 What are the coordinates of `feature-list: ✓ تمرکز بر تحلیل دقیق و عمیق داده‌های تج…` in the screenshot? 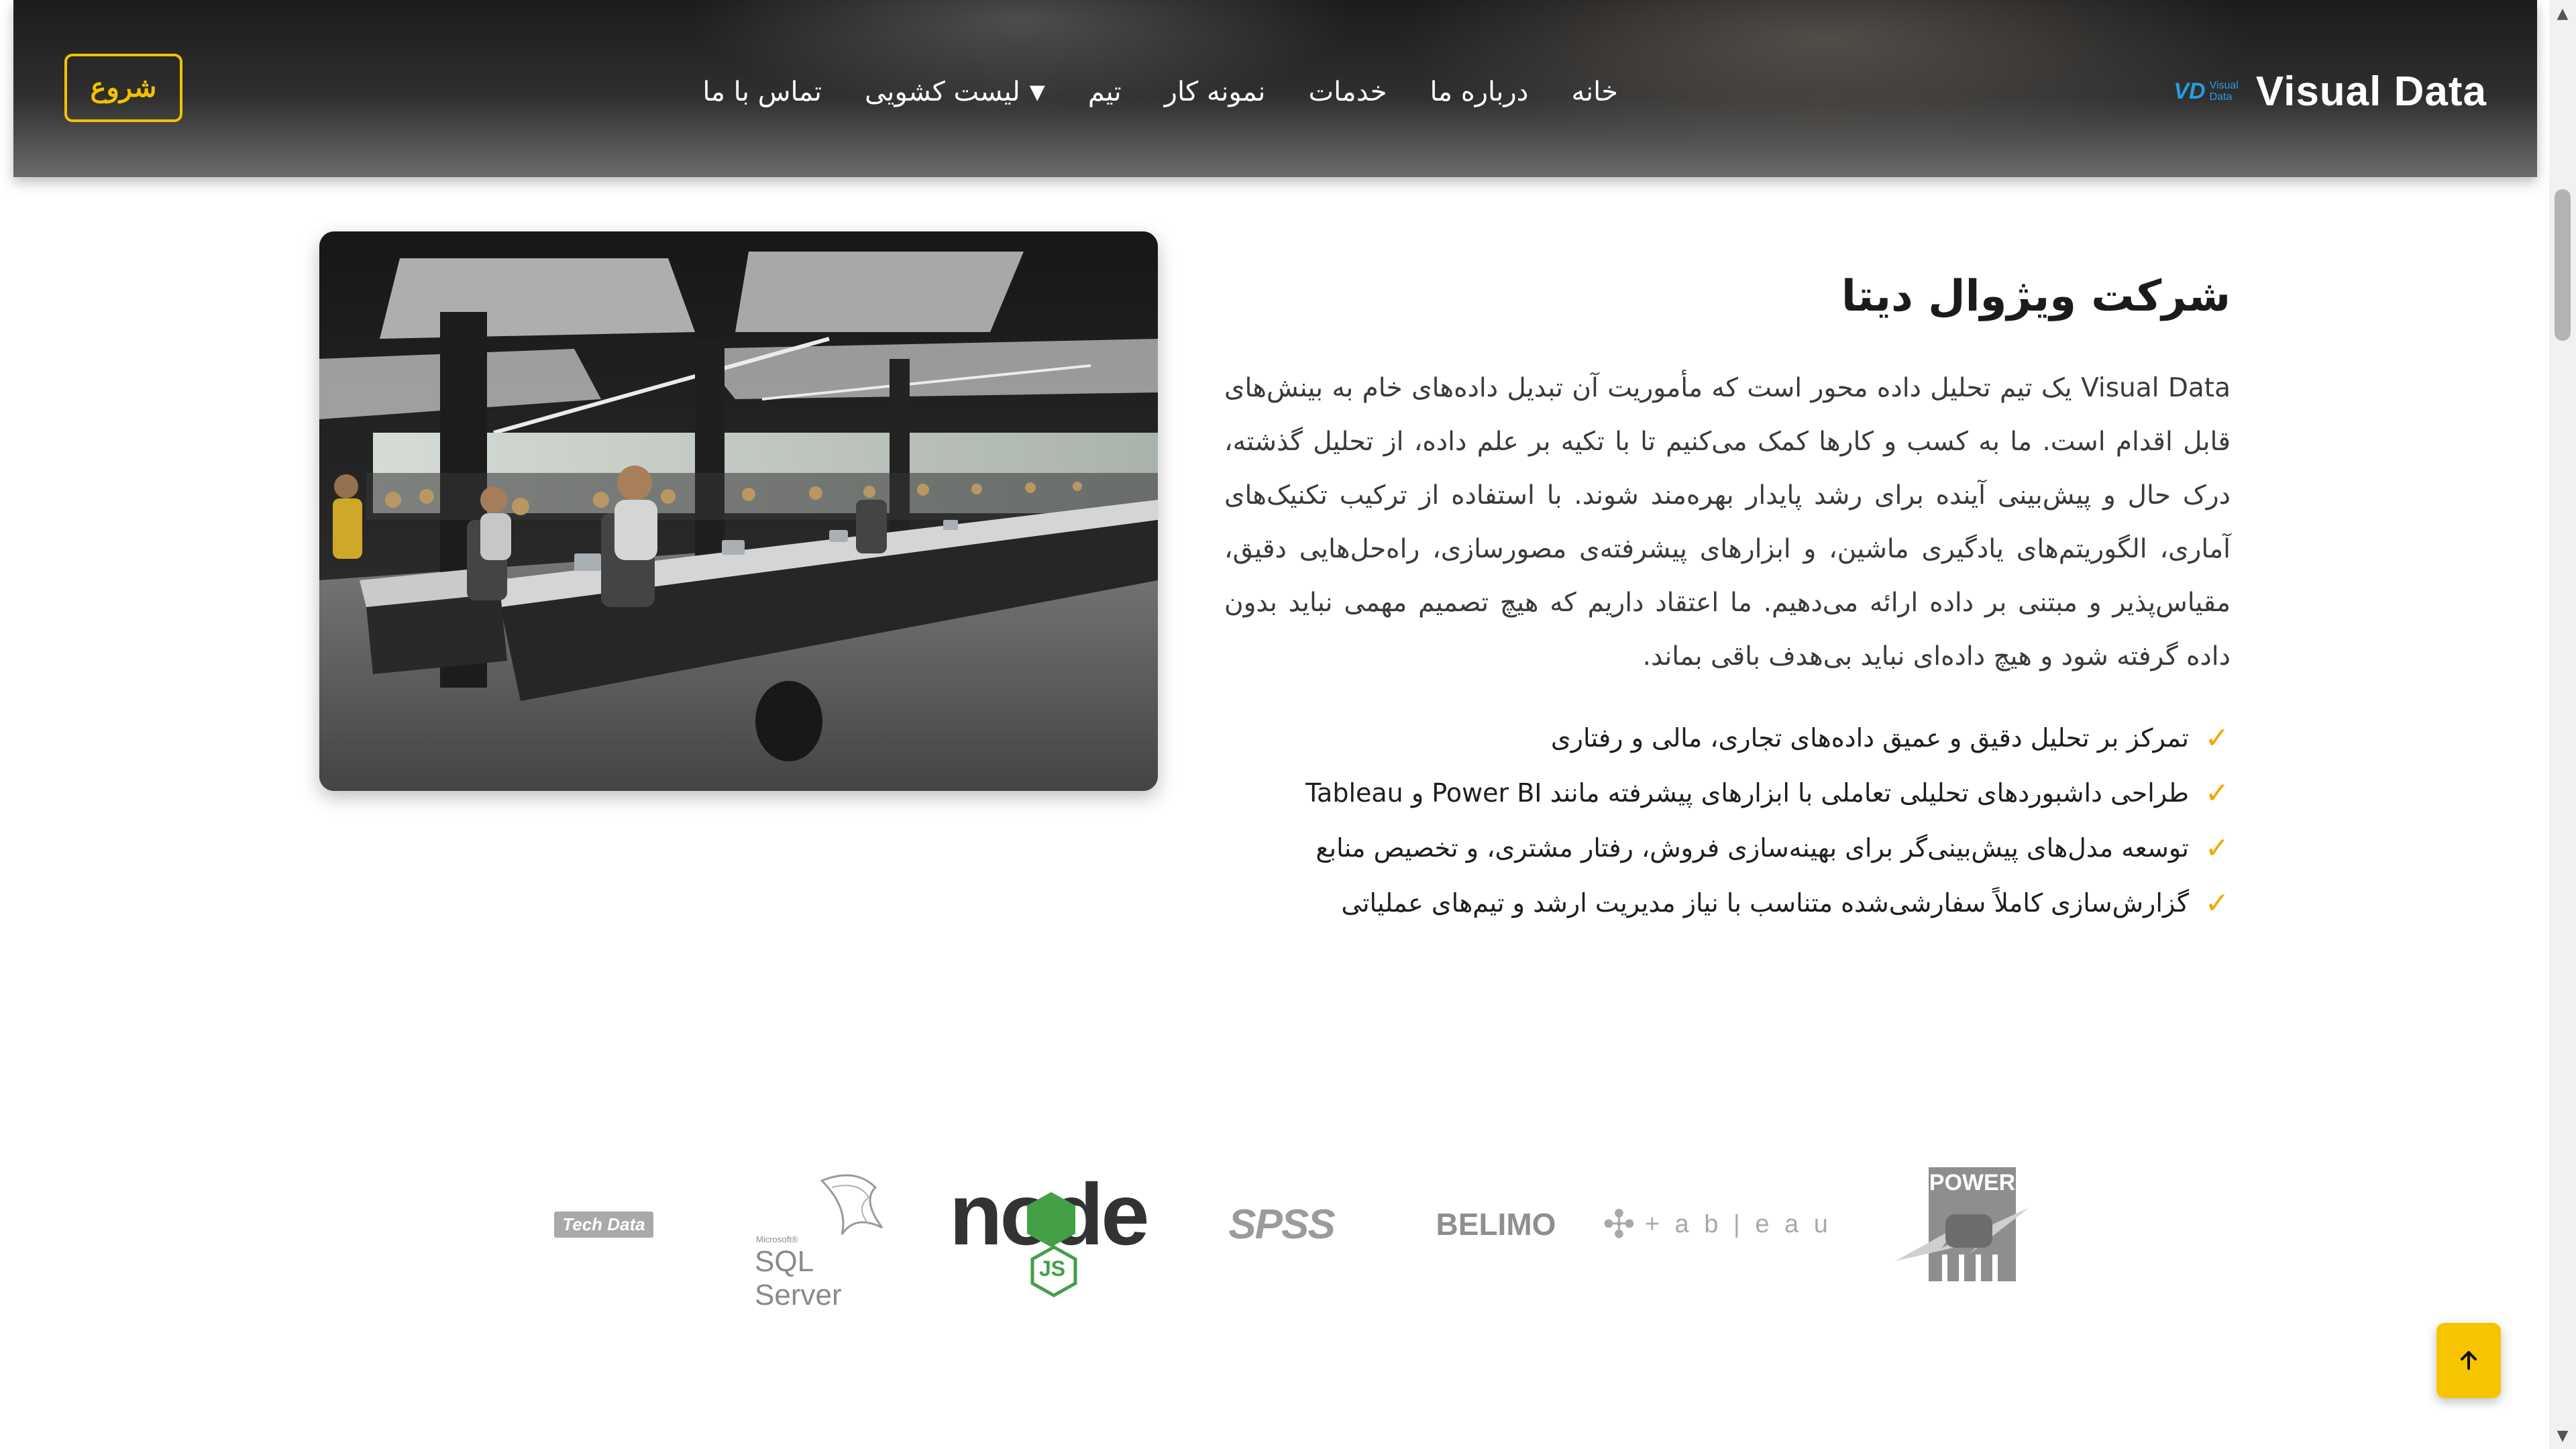 It's located at (1727, 820).